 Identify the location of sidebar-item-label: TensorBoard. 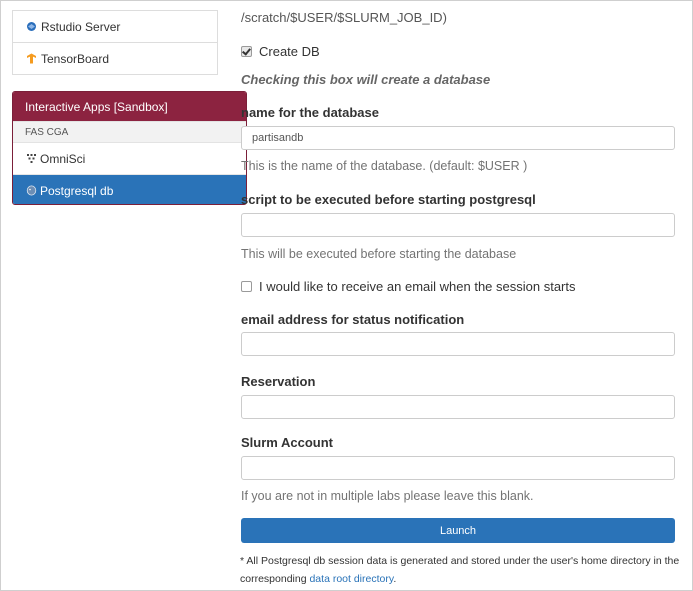
(75, 58).